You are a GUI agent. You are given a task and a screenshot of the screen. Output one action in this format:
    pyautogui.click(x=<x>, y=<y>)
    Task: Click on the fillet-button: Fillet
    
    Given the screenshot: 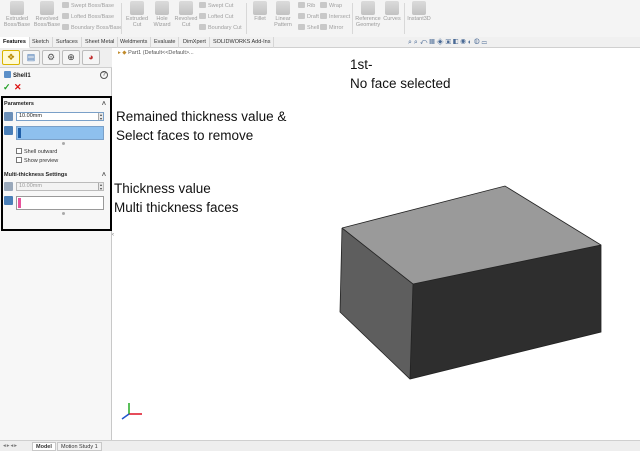 What is the action you would take?
    pyautogui.click(x=260, y=11)
    